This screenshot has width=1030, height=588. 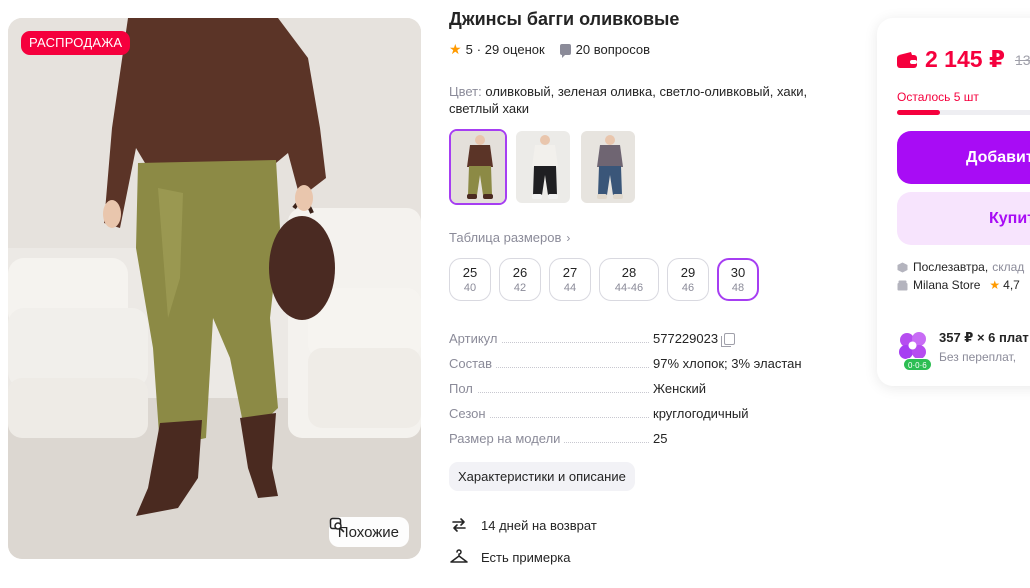 What do you see at coordinates (738, 272) in the screenshot?
I see `size-ru: 30` at bounding box center [738, 272].